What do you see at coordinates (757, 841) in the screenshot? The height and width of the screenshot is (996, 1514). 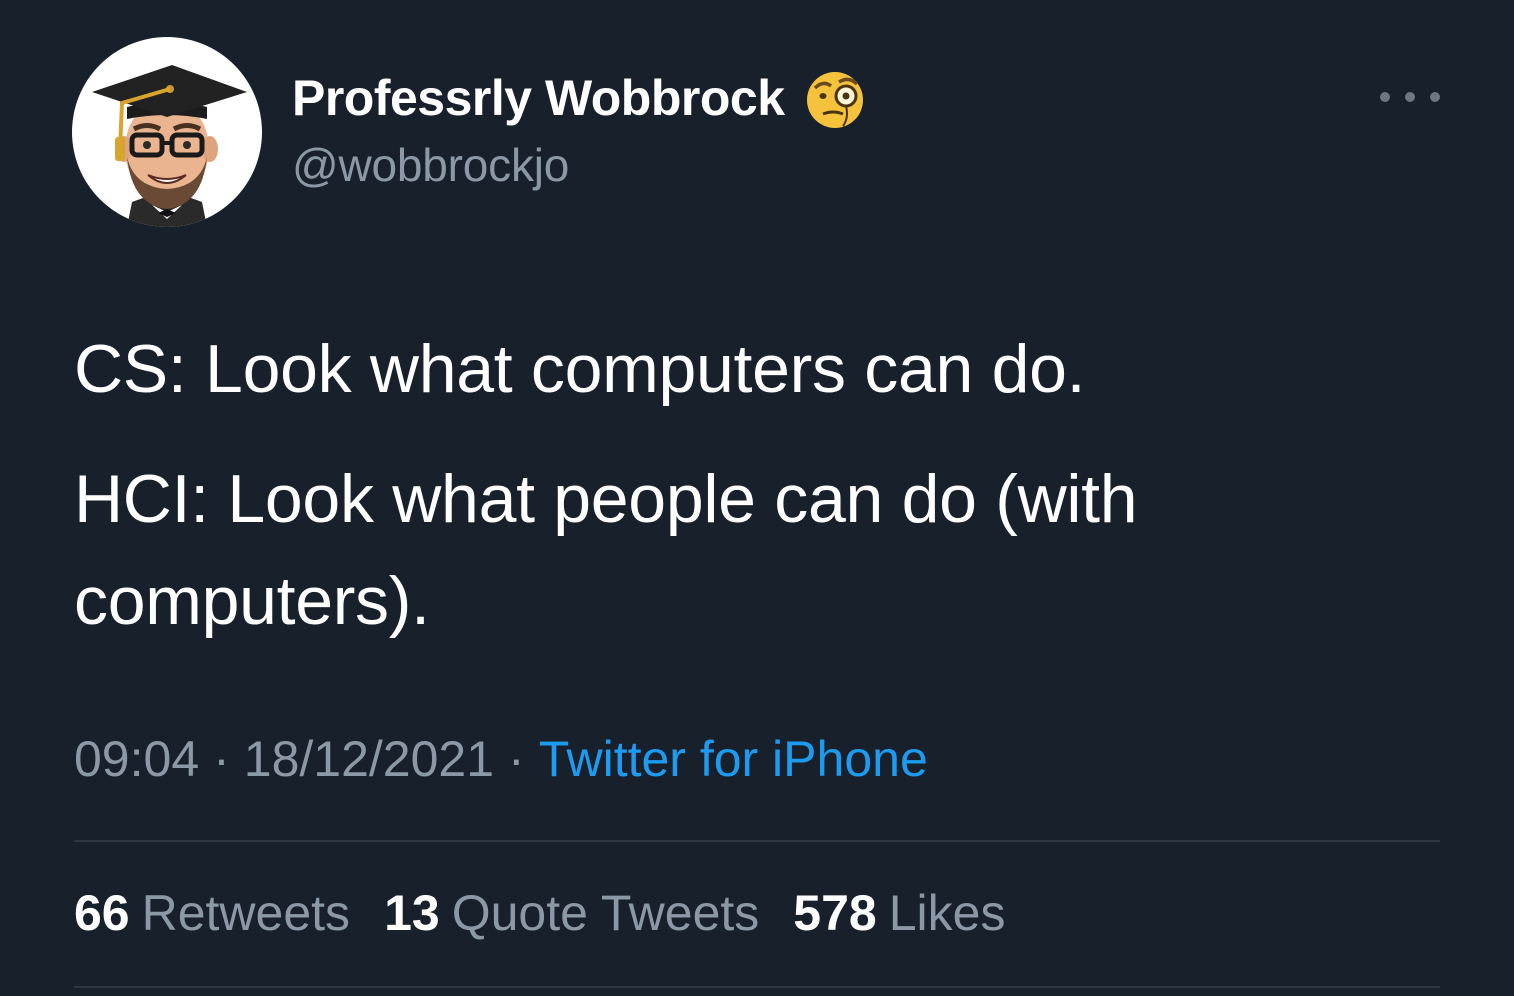 I see `divider` at bounding box center [757, 841].